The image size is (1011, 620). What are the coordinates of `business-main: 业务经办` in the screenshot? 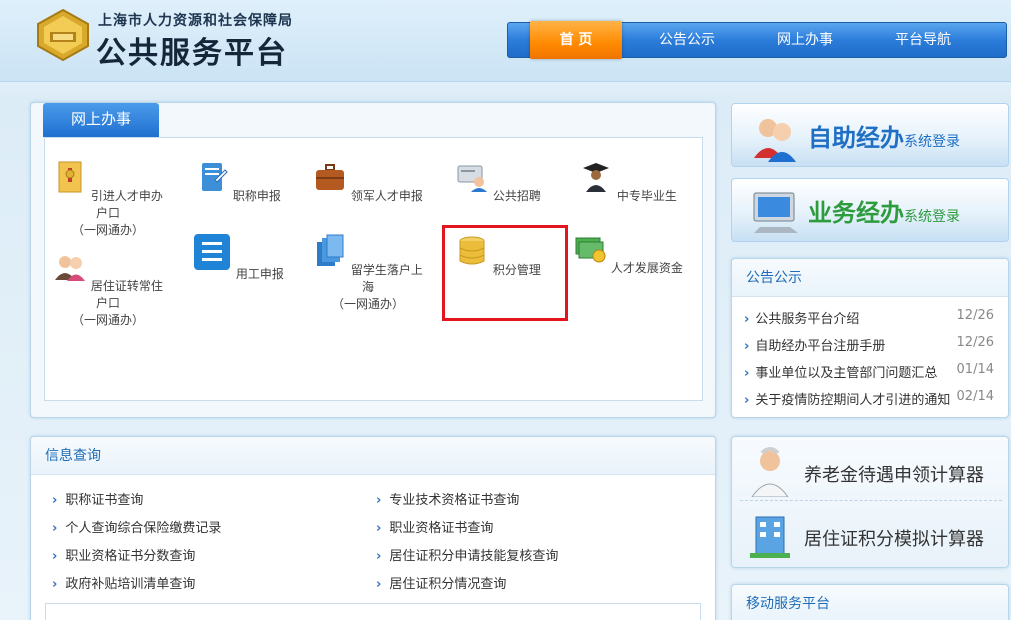 It's located at (856, 213).